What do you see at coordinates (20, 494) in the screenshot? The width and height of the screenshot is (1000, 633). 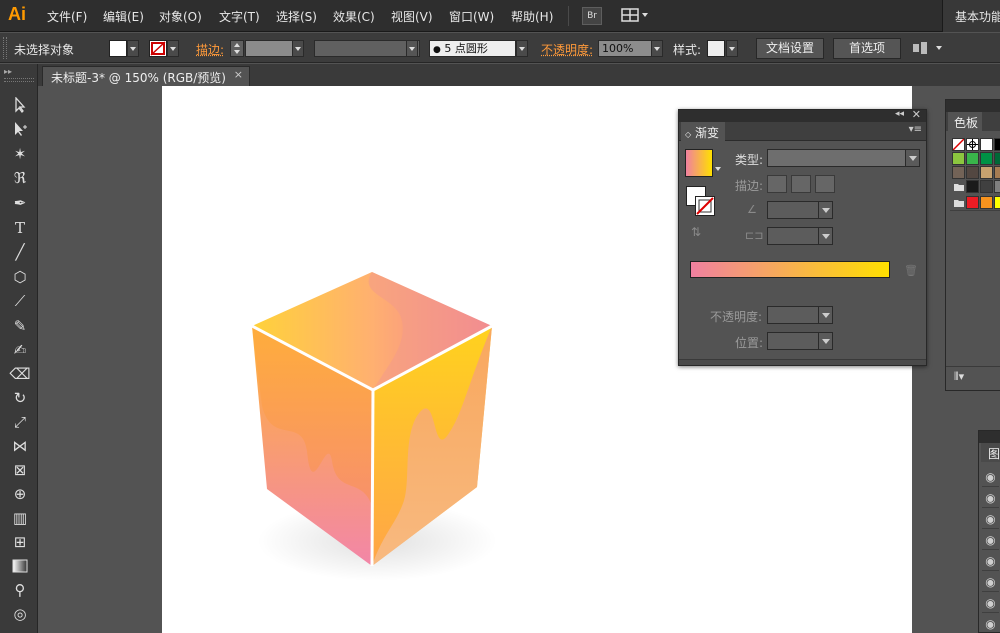 I see `shape-builder-tool-icon: ⊕` at bounding box center [20, 494].